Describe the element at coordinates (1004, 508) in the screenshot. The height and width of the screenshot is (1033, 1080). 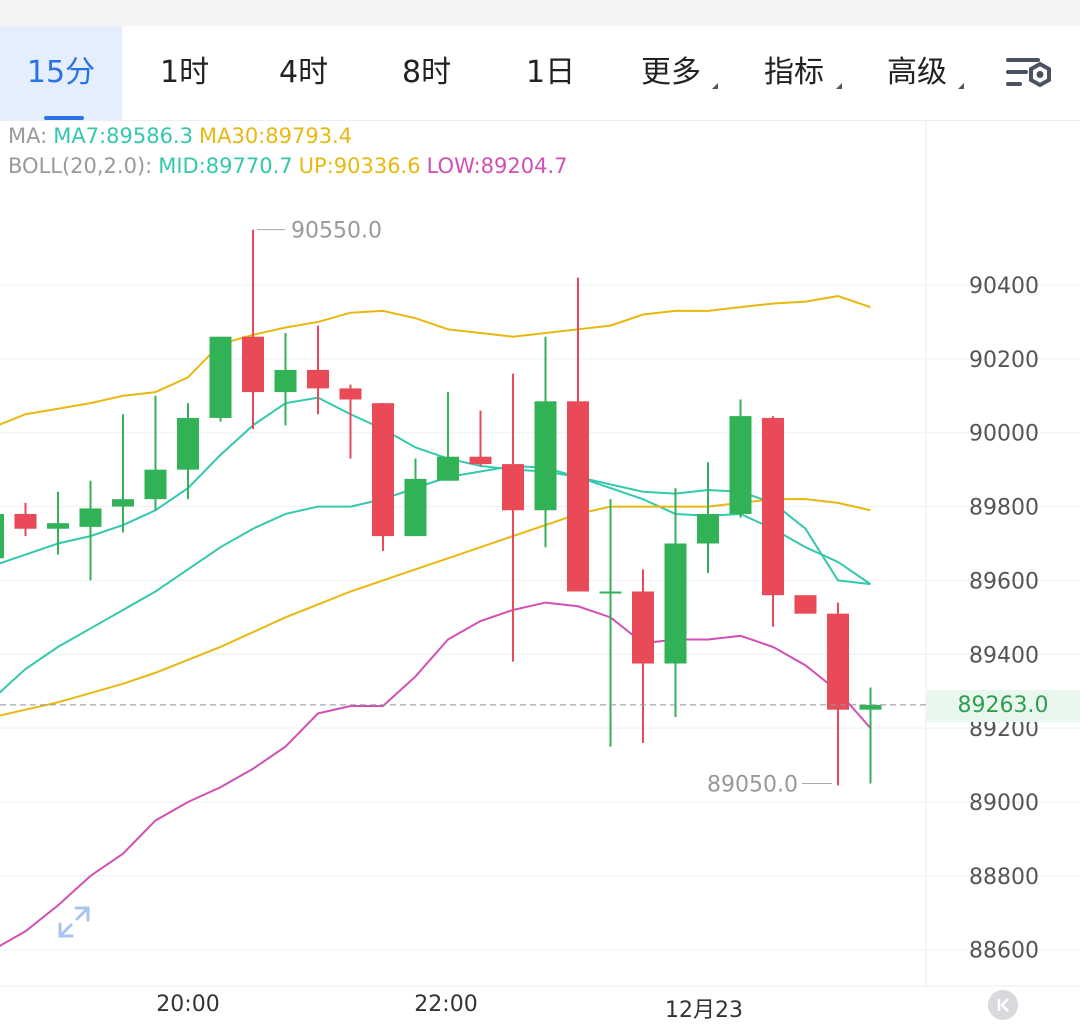
I see `y-tick-label: 89800` at that location.